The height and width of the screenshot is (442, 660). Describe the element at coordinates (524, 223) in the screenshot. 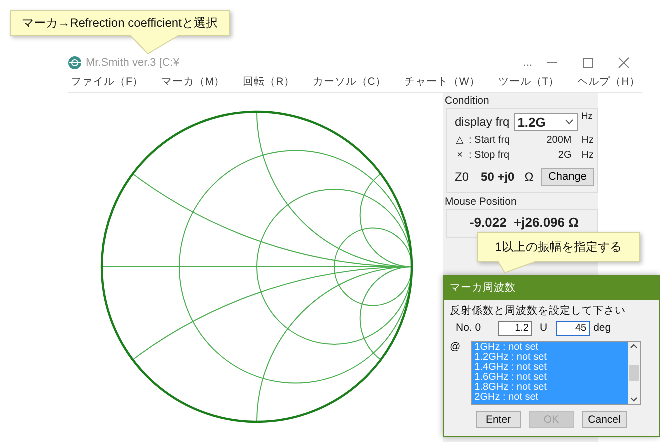

I see `mouse-position-value: -9.022 +j26.096 Ω` at that location.